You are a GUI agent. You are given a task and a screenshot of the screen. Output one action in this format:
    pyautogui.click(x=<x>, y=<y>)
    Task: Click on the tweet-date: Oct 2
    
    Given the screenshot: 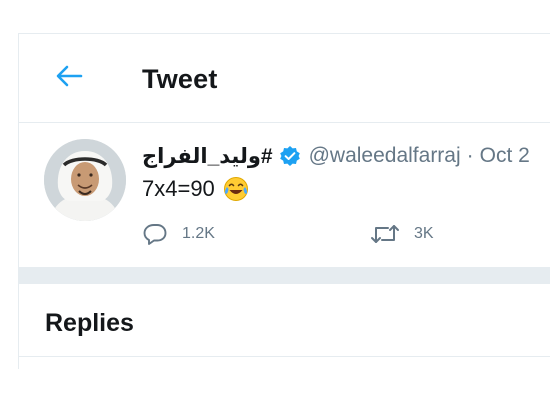 What is the action you would take?
    pyautogui.click(x=505, y=156)
    